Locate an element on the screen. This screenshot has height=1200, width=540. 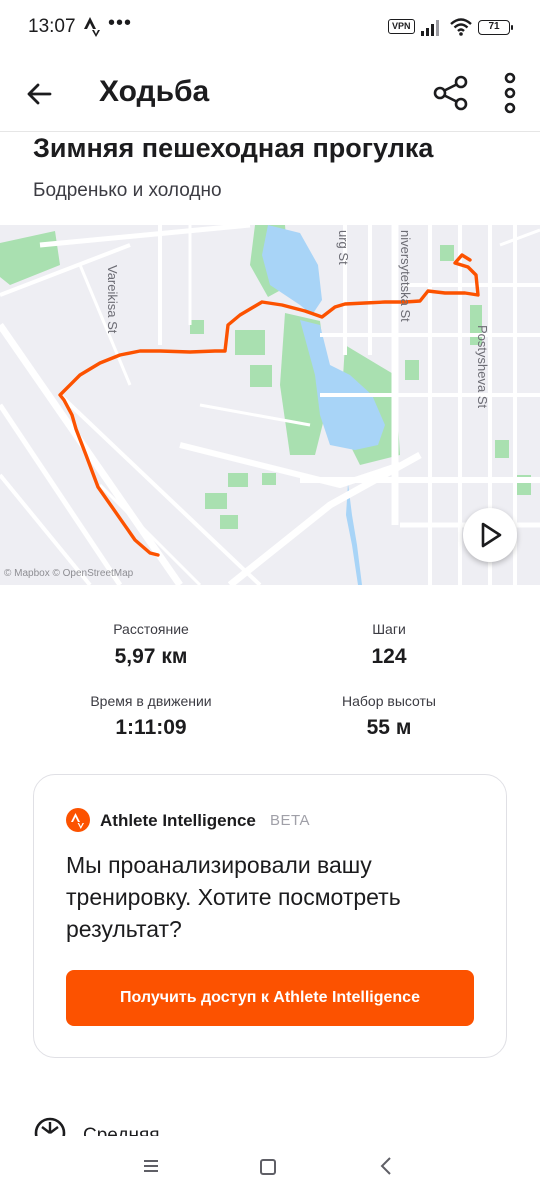
street-label-postysheva: Postysheva St is located at coordinates (482, 367).